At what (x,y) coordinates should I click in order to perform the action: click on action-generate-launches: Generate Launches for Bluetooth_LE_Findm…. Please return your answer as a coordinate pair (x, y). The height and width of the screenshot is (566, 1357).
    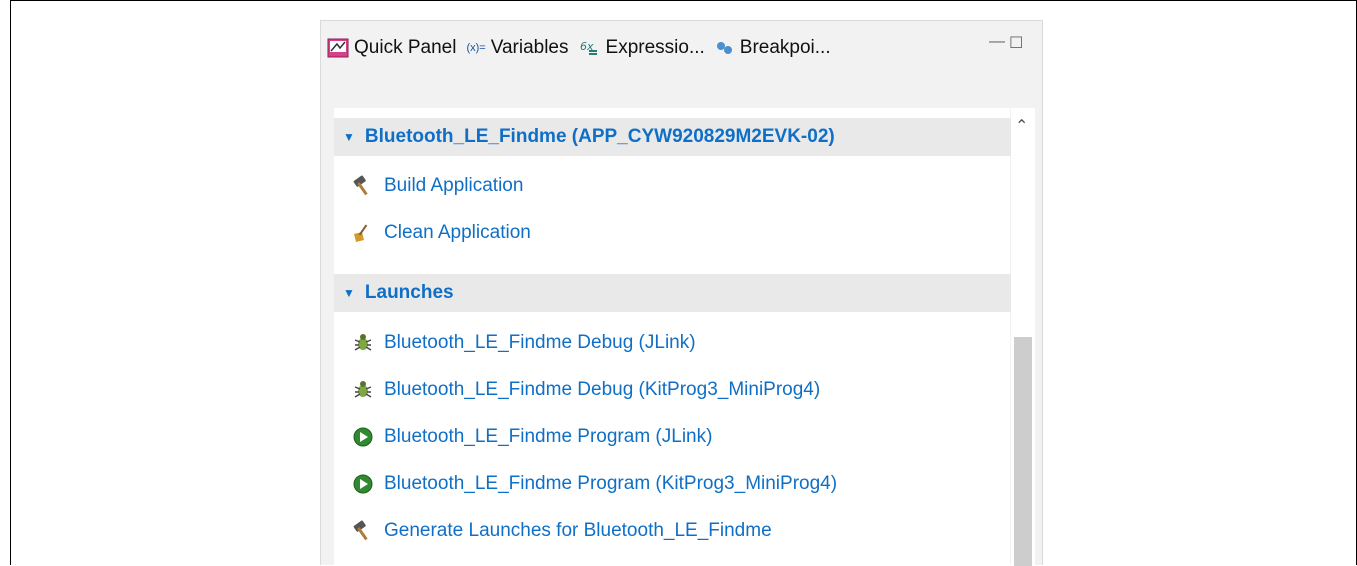
    Looking at the image, I should click on (562, 531).